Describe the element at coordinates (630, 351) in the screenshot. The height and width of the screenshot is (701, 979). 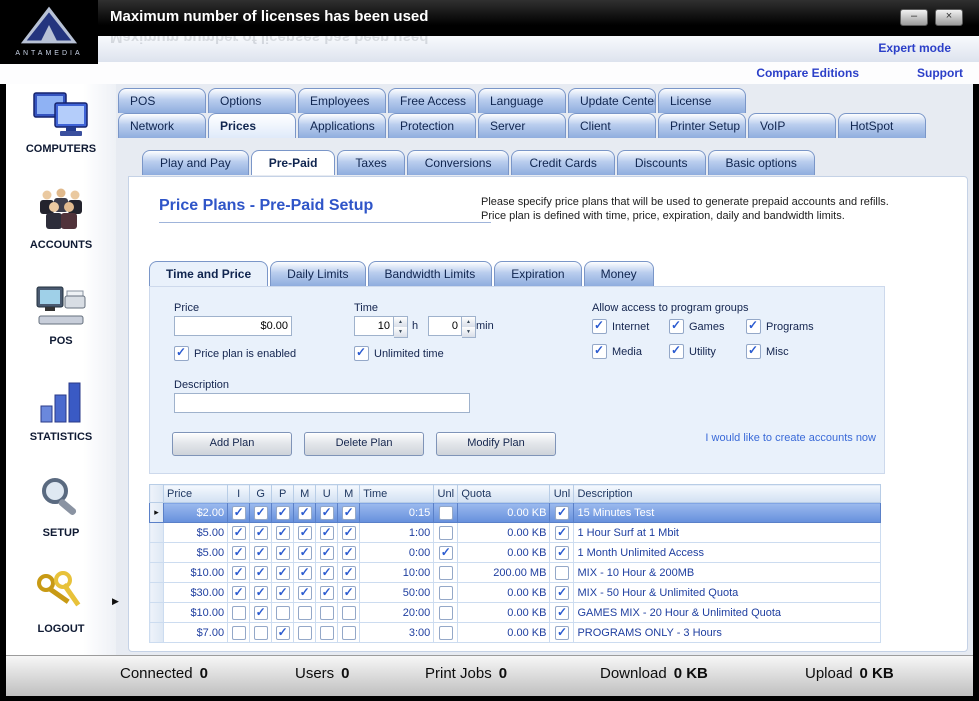
I see `checkbox-media: Media` at that location.